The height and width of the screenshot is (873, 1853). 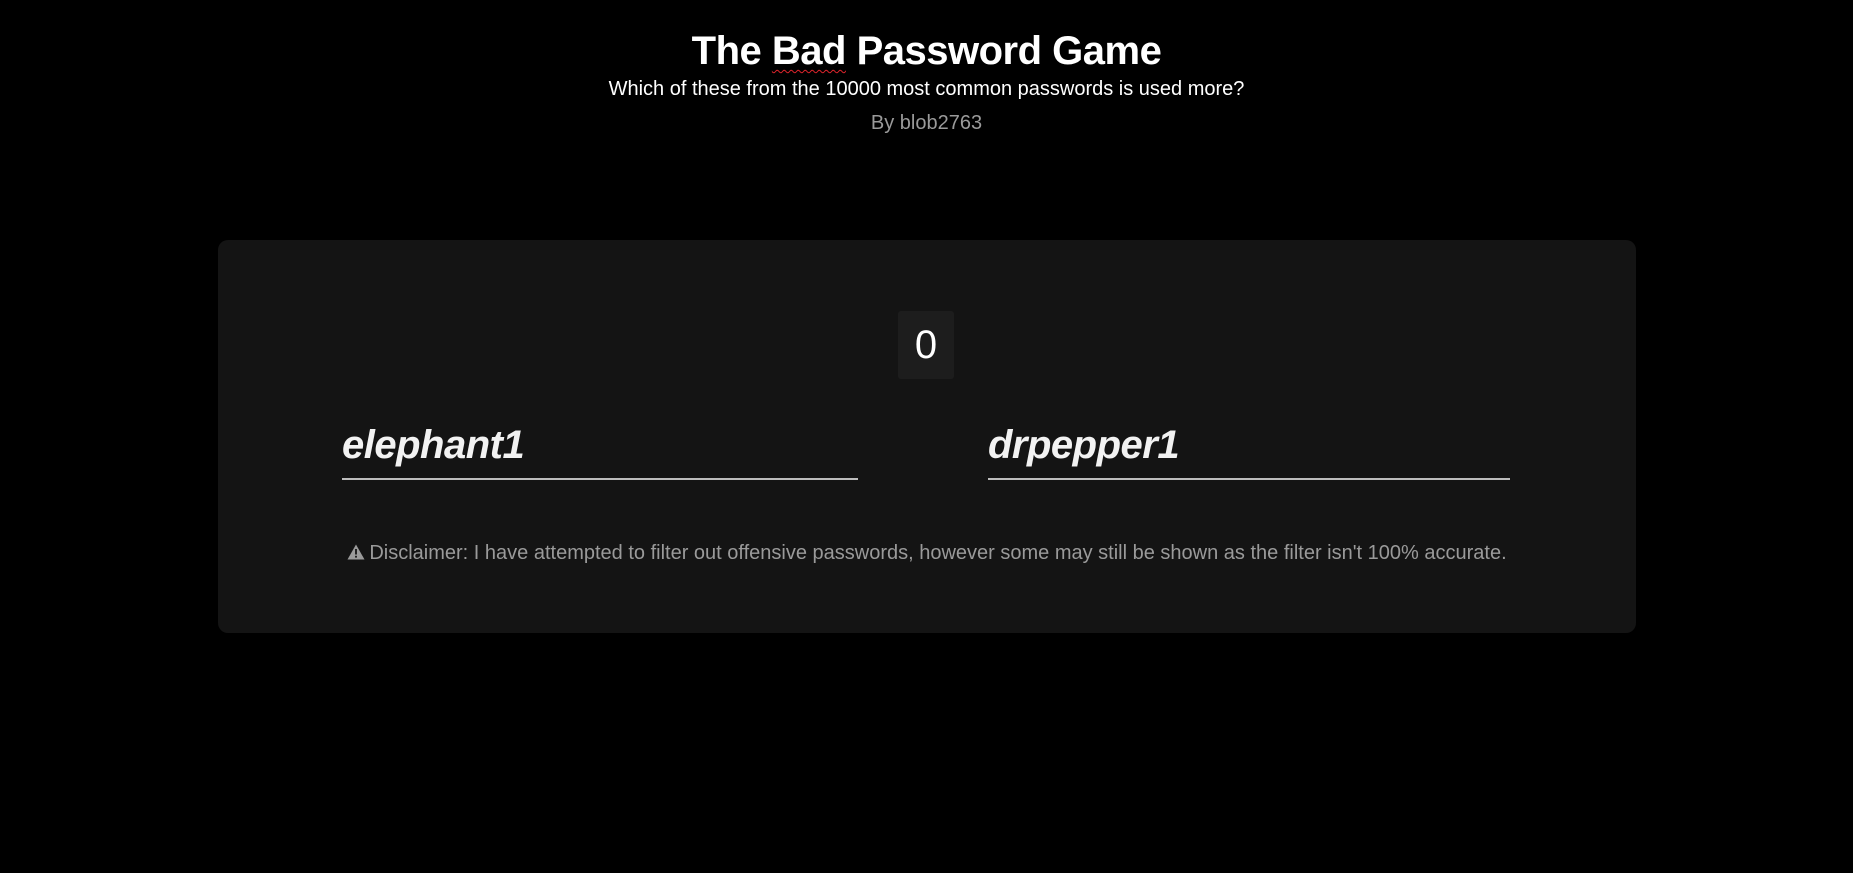 I want to click on password-option-right-label: drpepper1, so click(x=1084, y=445).